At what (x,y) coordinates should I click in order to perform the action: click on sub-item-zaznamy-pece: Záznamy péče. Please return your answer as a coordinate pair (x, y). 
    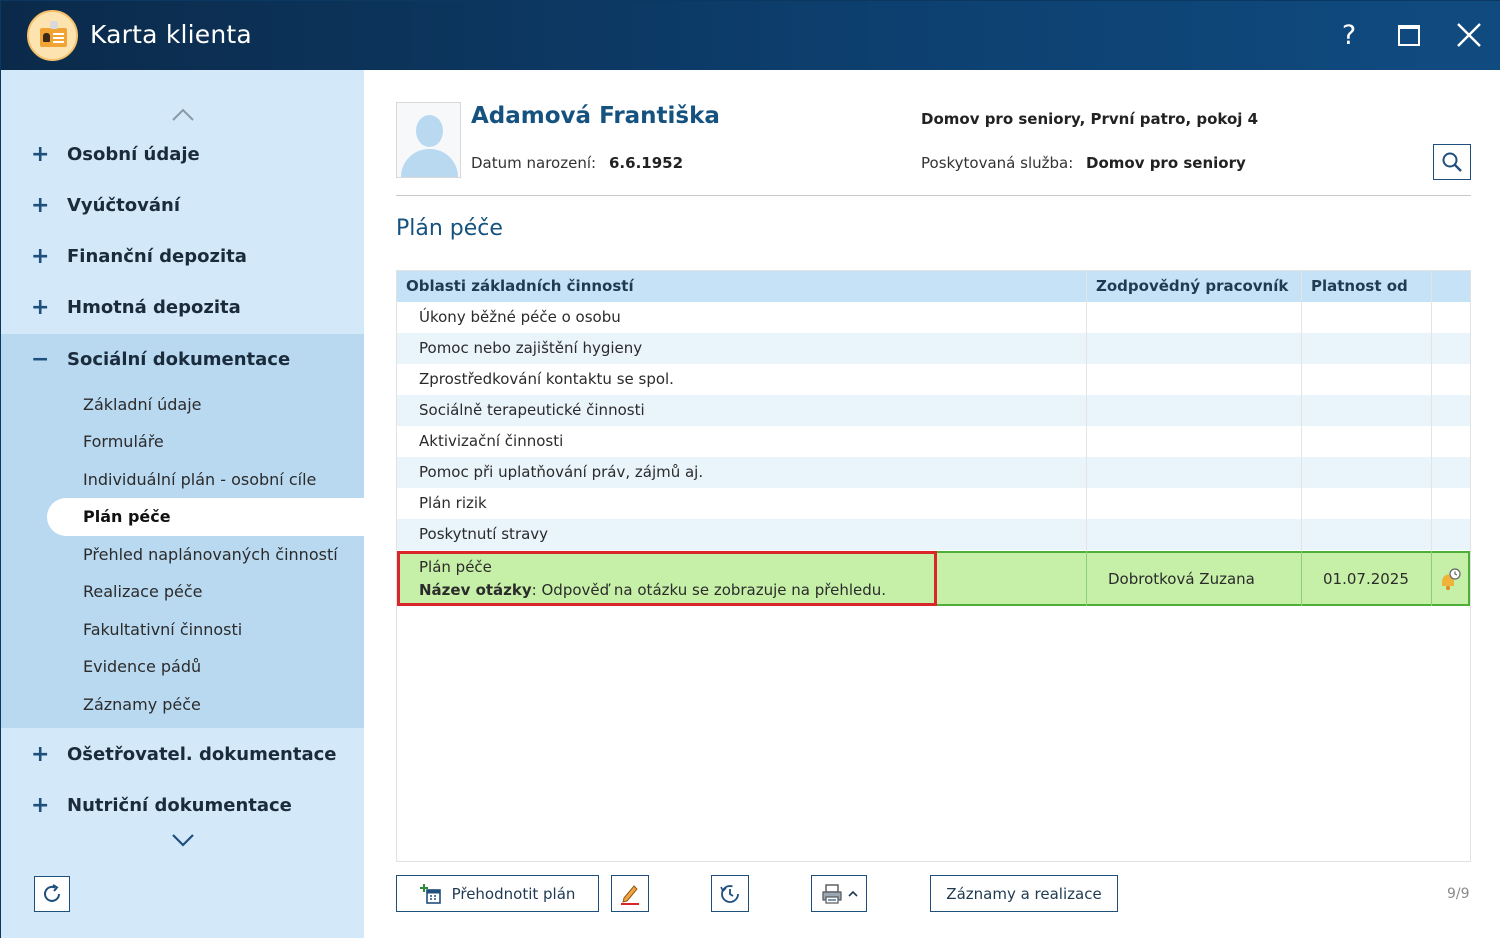
    Looking at the image, I should click on (142, 704).